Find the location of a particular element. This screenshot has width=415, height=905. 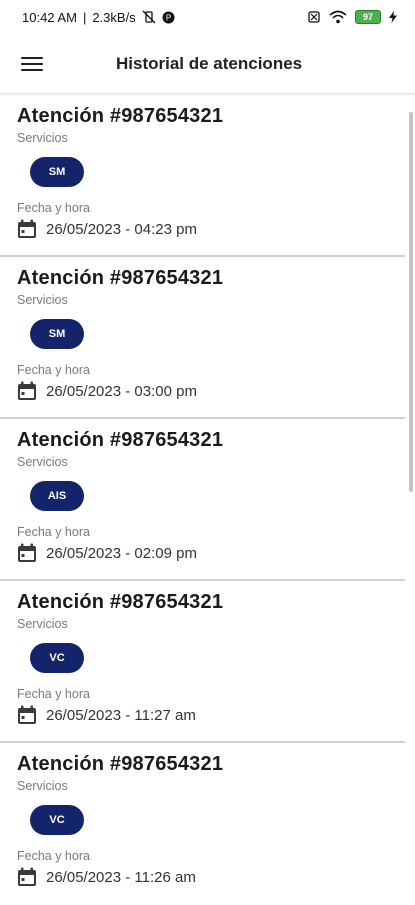

page-title: Historial de atenciones is located at coordinates (209, 63).